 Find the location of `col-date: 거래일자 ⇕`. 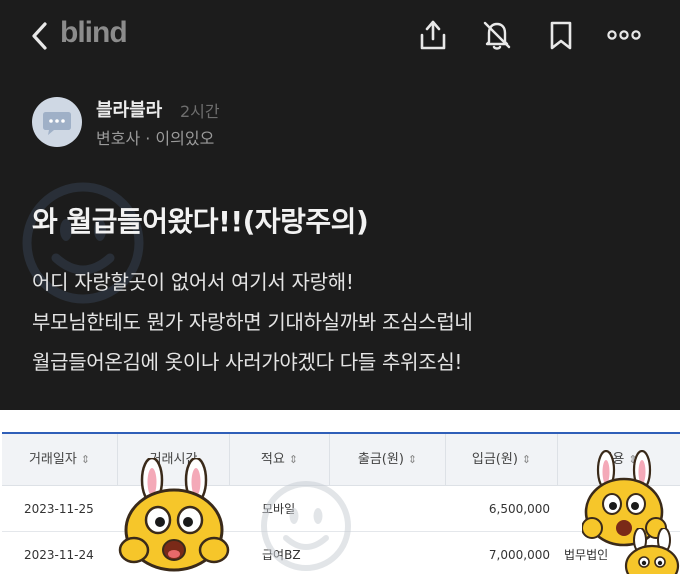

col-date: 거래일자 ⇕ is located at coordinates (60, 460).